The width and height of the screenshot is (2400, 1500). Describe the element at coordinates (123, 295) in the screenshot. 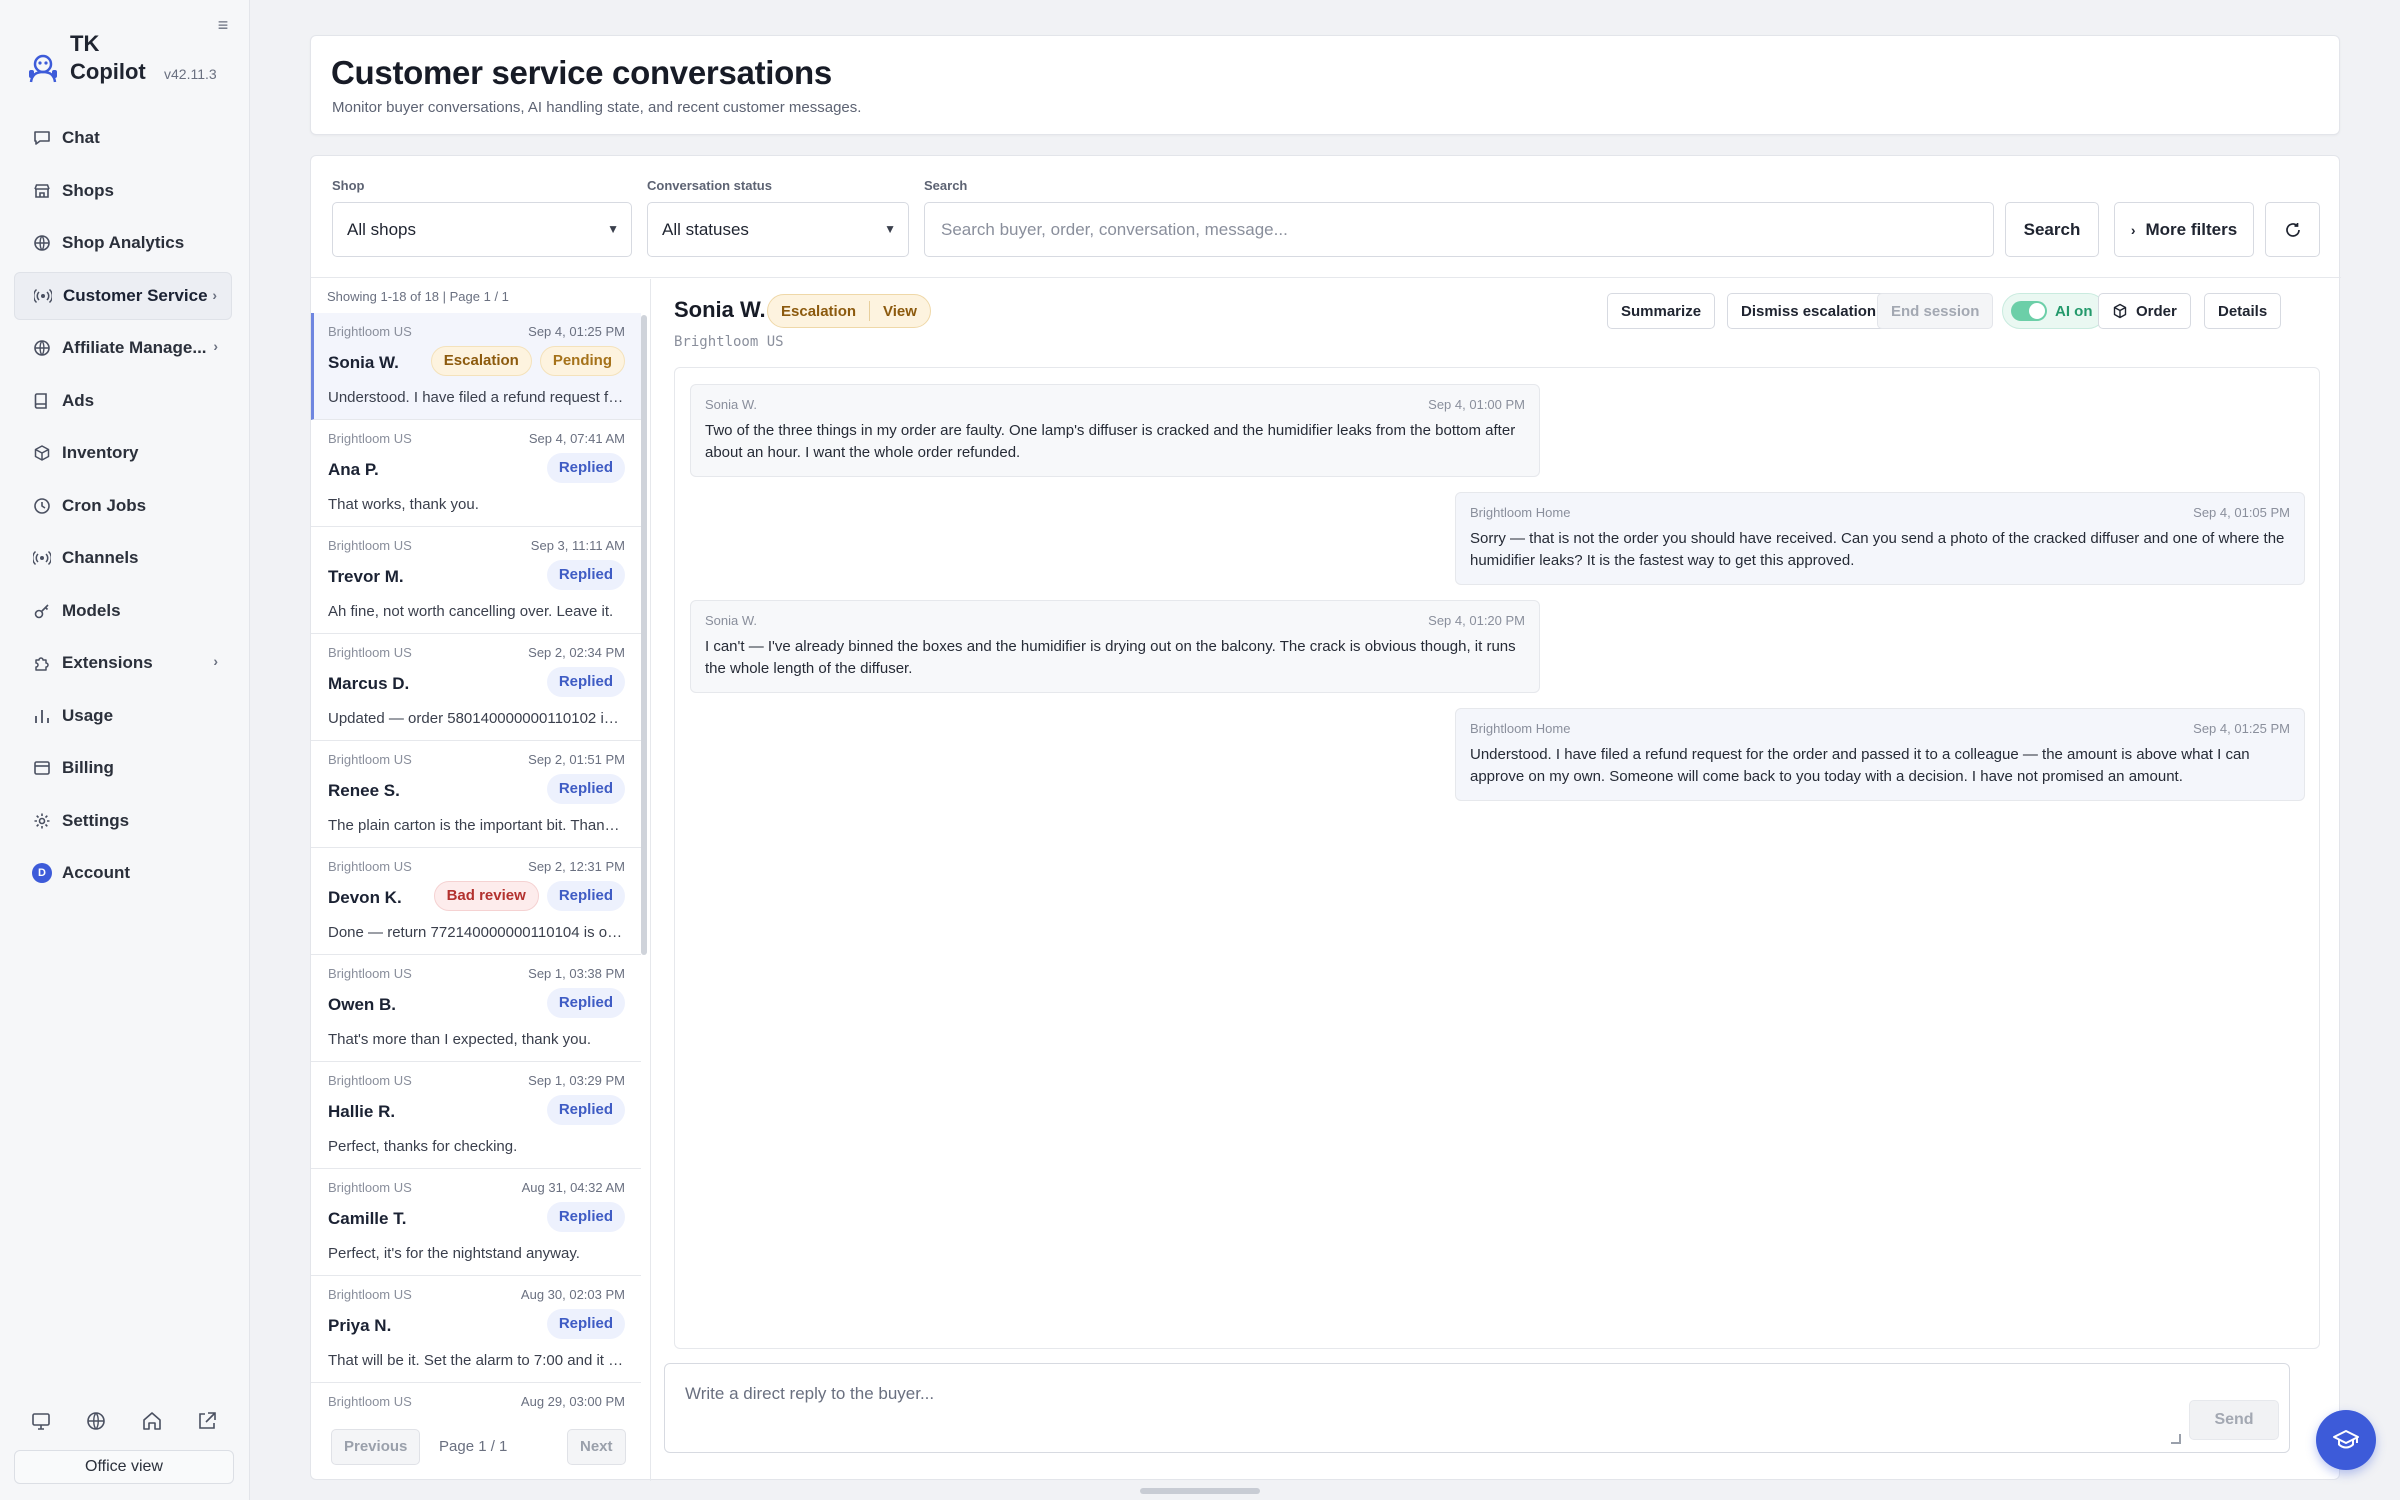

I see `sidebar-item-customer-service: Customer Service ›` at that location.